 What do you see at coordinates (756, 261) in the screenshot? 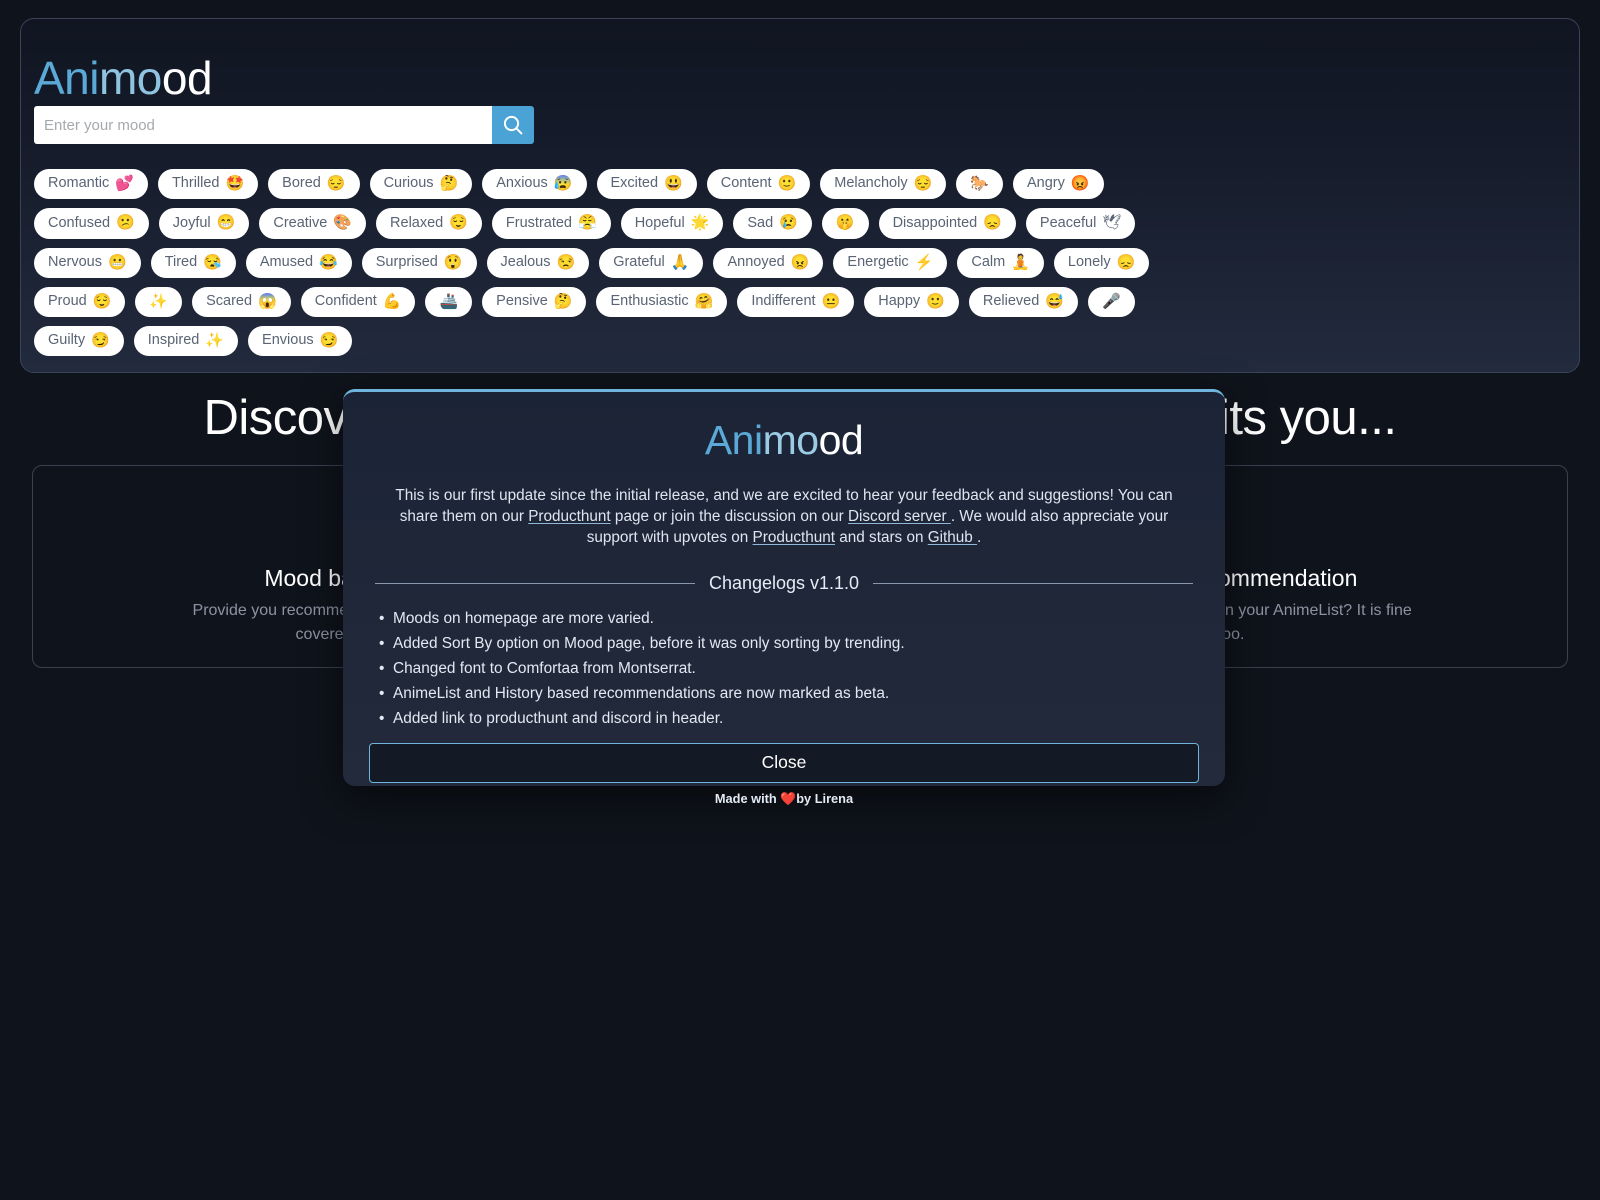
I see `mood-chip-label: Annoyed` at bounding box center [756, 261].